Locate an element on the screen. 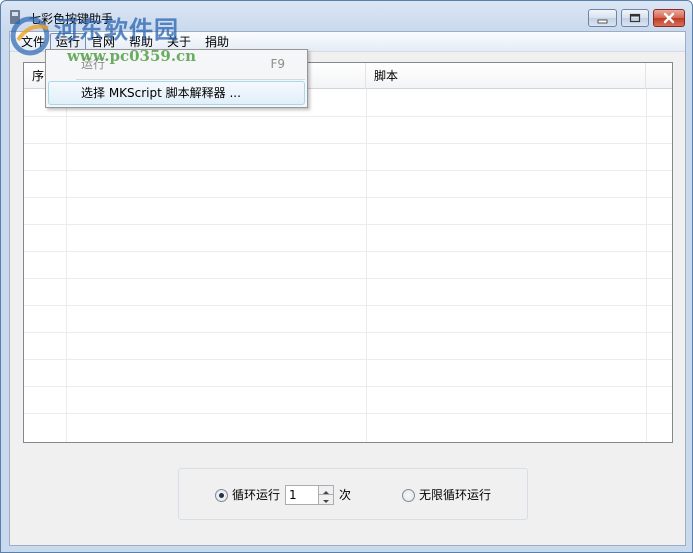 Image resolution: width=693 pixels, height=553 pixels. maximize-icon is located at coordinates (635, 18).